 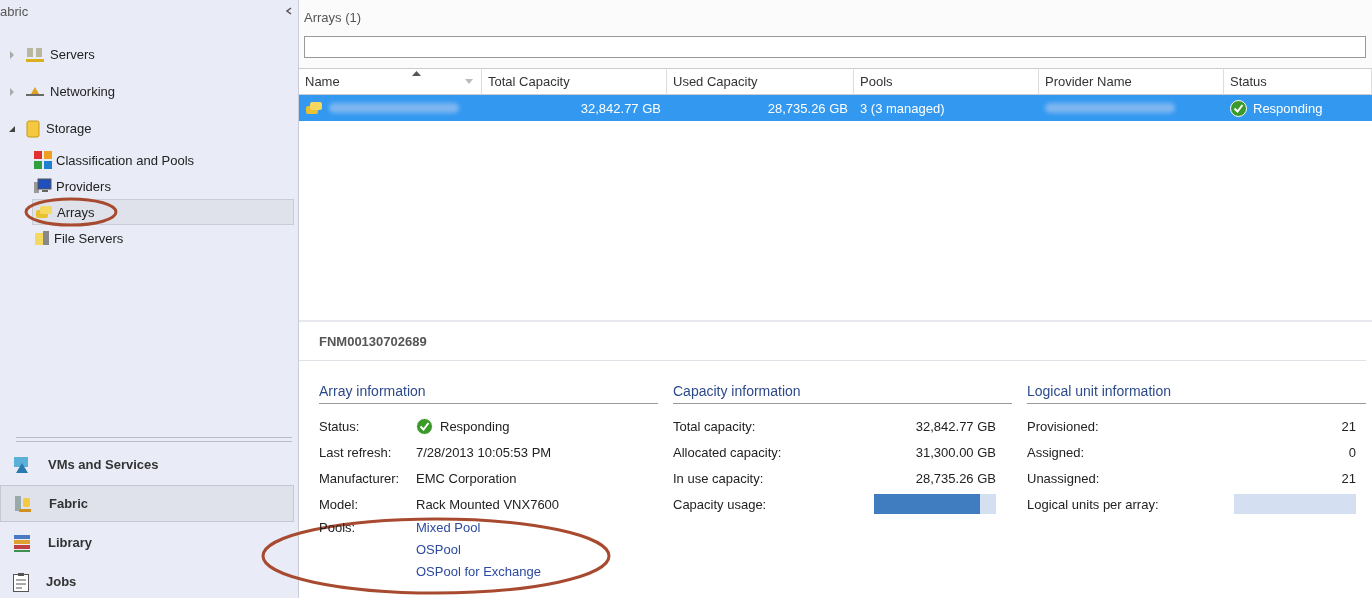 I want to click on tree-item: Storage, so click(x=69, y=128).